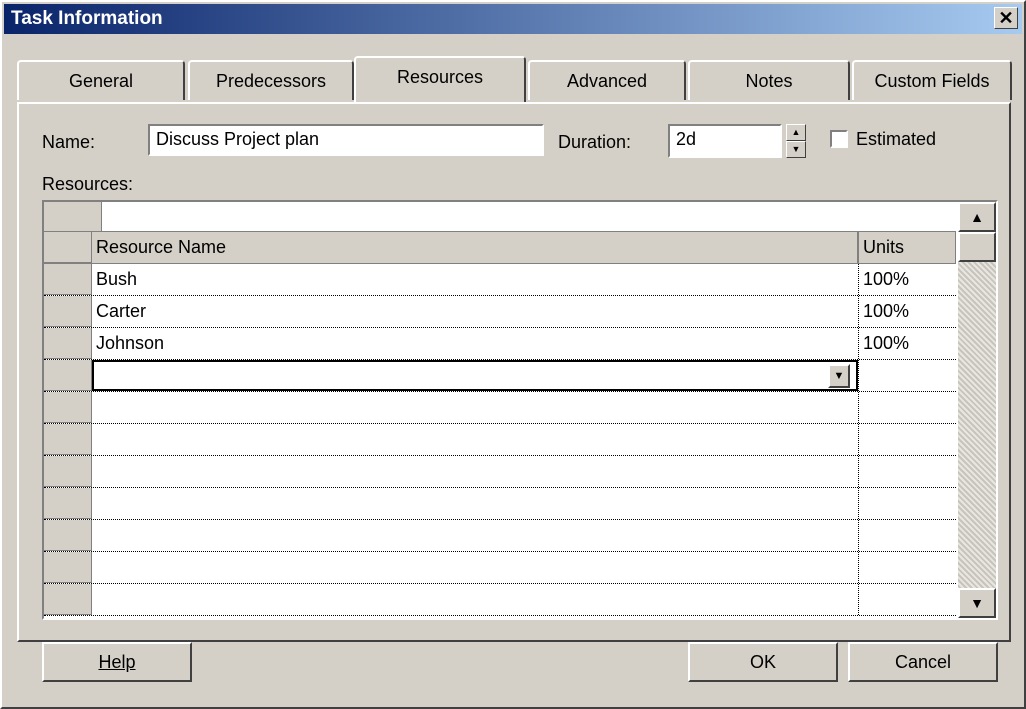 This screenshot has height=709, width=1026. Describe the element at coordinates (346, 140) in the screenshot. I see `name-field: Discuss Project plan` at that location.